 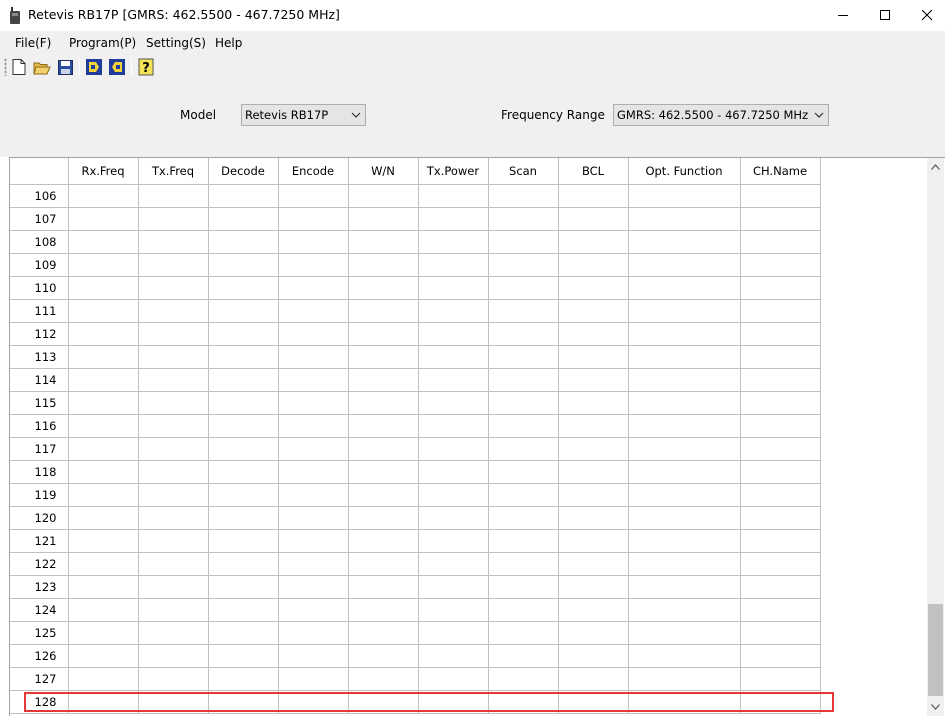 What do you see at coordinates (102, 43) in the screenshot?
I see `menu-program: Program(P)` at bounding box center [102, 43].